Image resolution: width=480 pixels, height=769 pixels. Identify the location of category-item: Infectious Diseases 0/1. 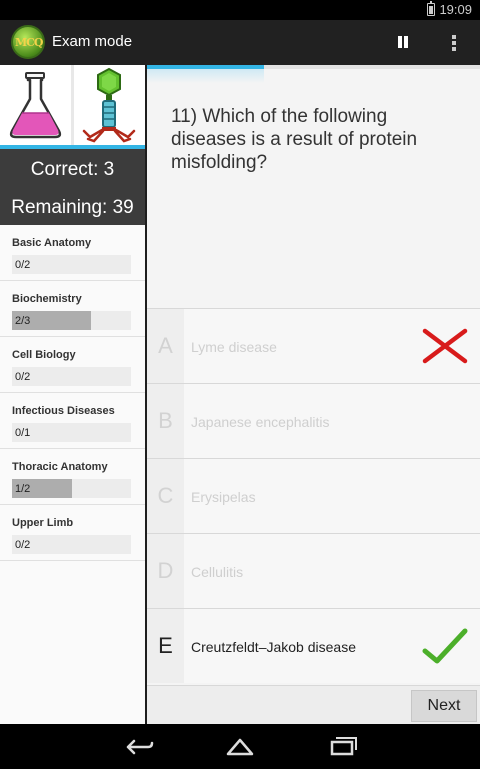
(72, 421).